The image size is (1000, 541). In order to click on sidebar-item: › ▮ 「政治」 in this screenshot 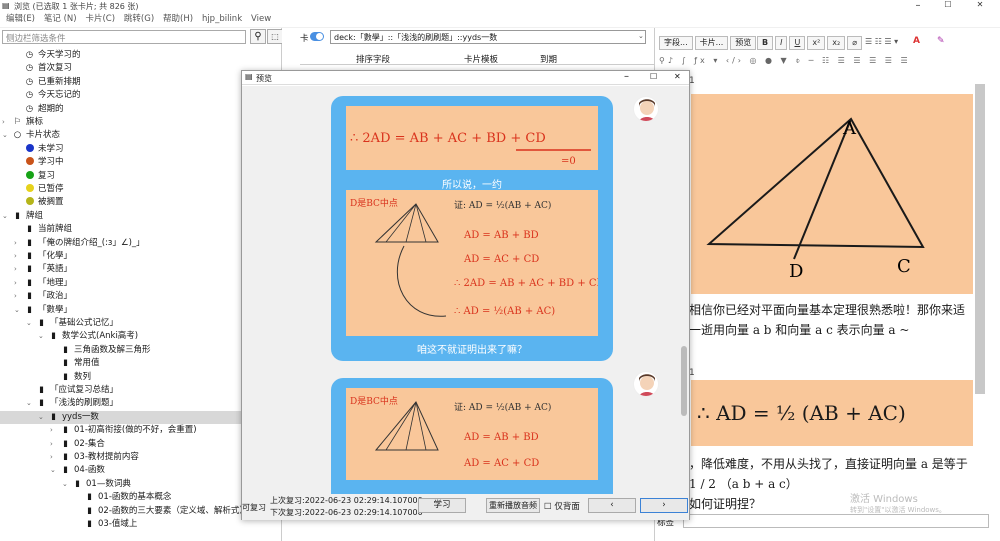, I will do `click(121, 296)`.